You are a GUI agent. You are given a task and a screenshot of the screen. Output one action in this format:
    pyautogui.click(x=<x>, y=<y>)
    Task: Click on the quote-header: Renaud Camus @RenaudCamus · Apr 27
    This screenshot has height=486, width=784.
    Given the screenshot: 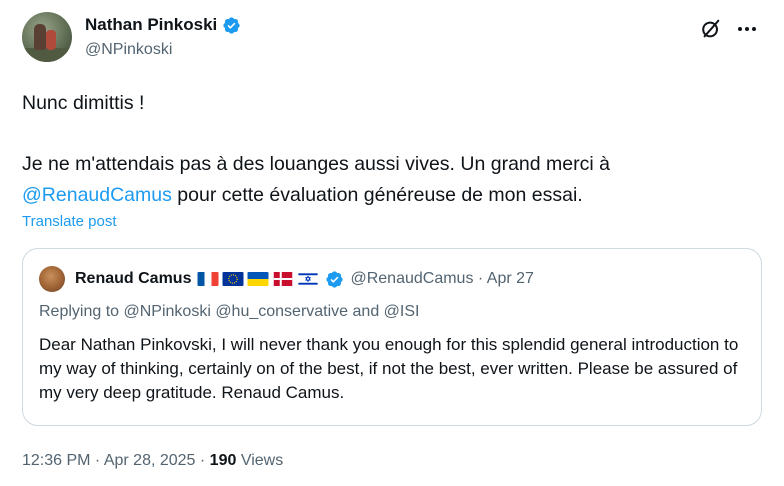 What is the action you would take?
    pyautogui.click(x=286, y=279)
    